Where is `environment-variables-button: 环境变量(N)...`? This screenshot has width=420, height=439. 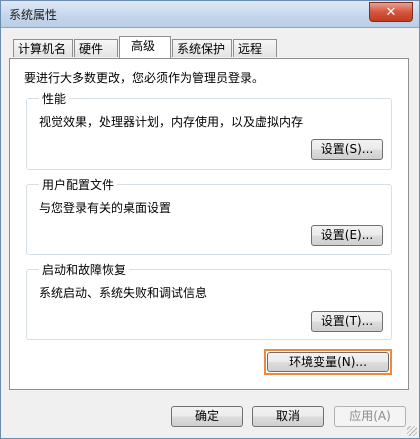 environment-variables-button: 环境变量(N)... is located at coordinates (328, 362).